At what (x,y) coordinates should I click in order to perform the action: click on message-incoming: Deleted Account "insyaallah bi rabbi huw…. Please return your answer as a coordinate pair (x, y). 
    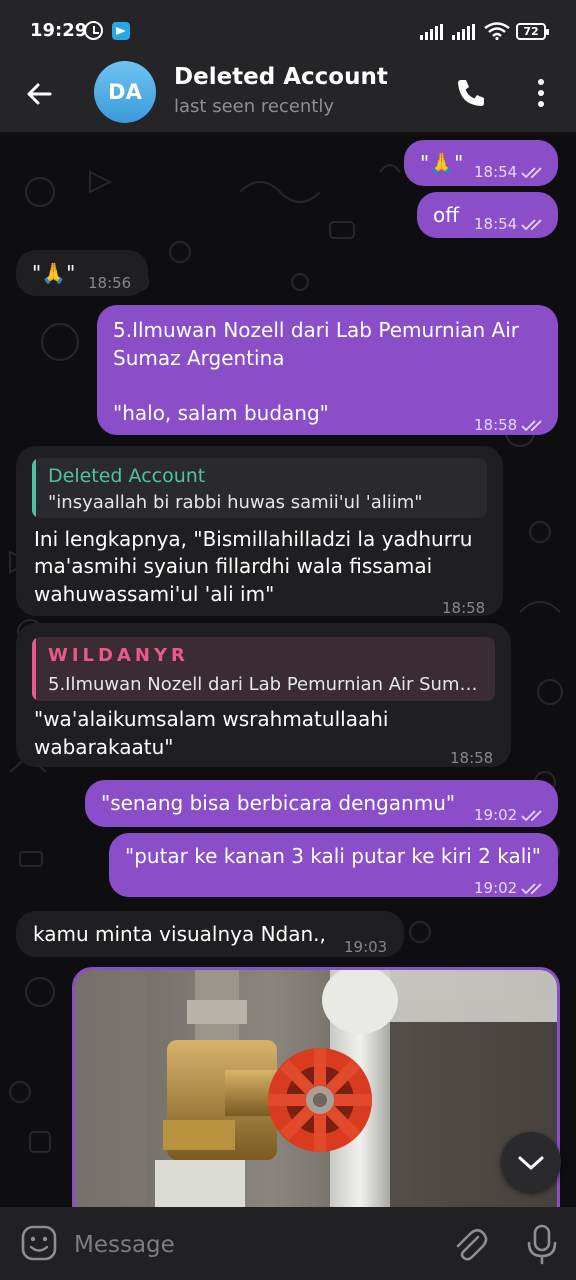
    Looking at the image, I should click on (259, 531).